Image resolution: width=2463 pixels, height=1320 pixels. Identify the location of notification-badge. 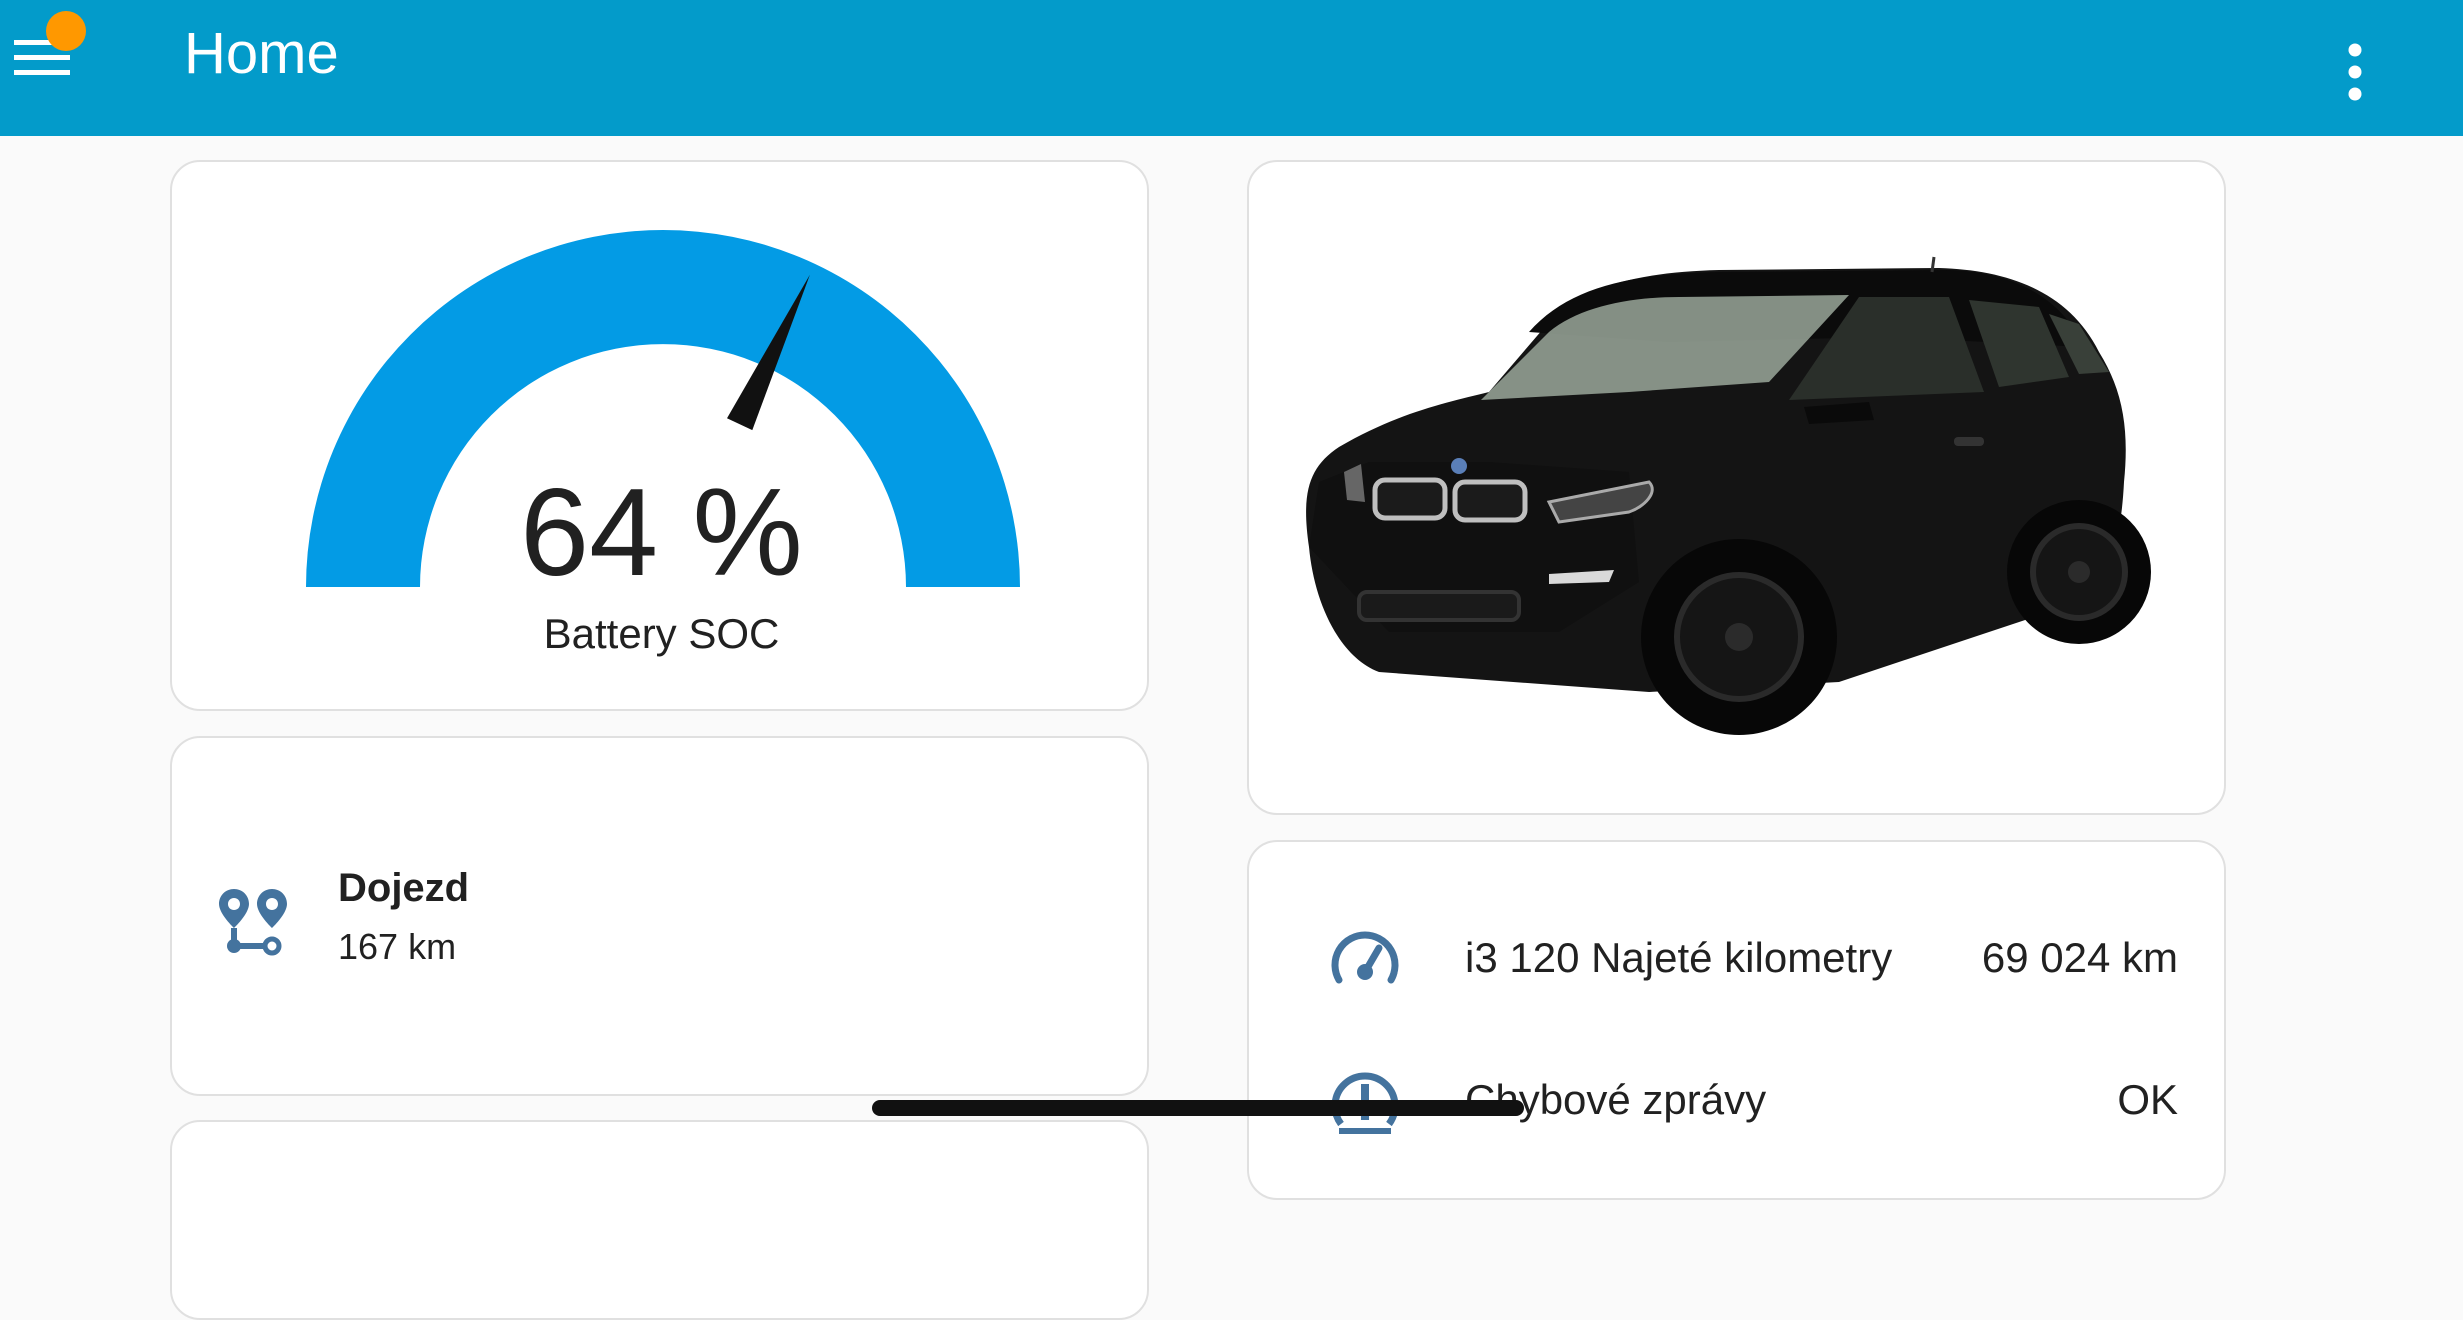
(66, 31).